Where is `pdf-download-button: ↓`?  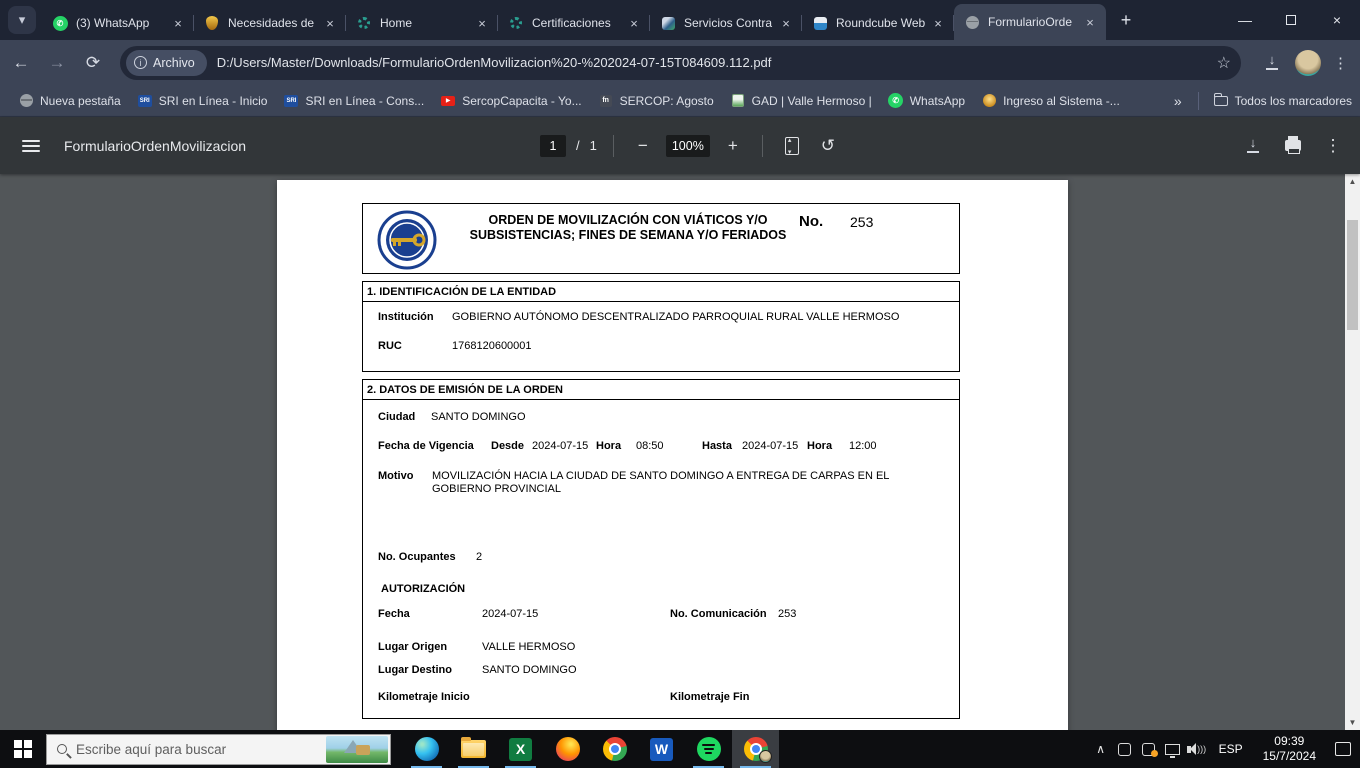 pdf-download-button: ↓ is located at coordinates (1253, 146).